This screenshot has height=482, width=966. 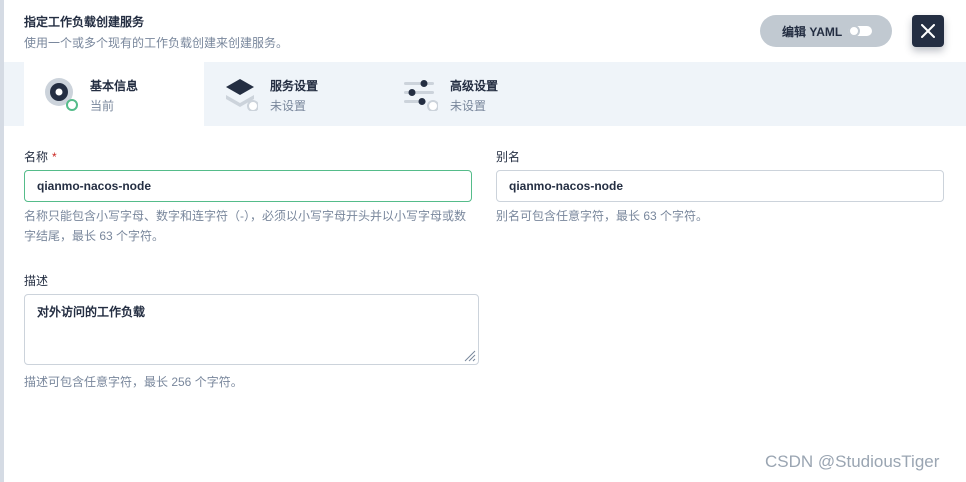 What do you see at coordinates (474, 94) in the screenshot?
I see `step-advanced-settings: 高级设置 未设置` at bounding box center [474, 94].